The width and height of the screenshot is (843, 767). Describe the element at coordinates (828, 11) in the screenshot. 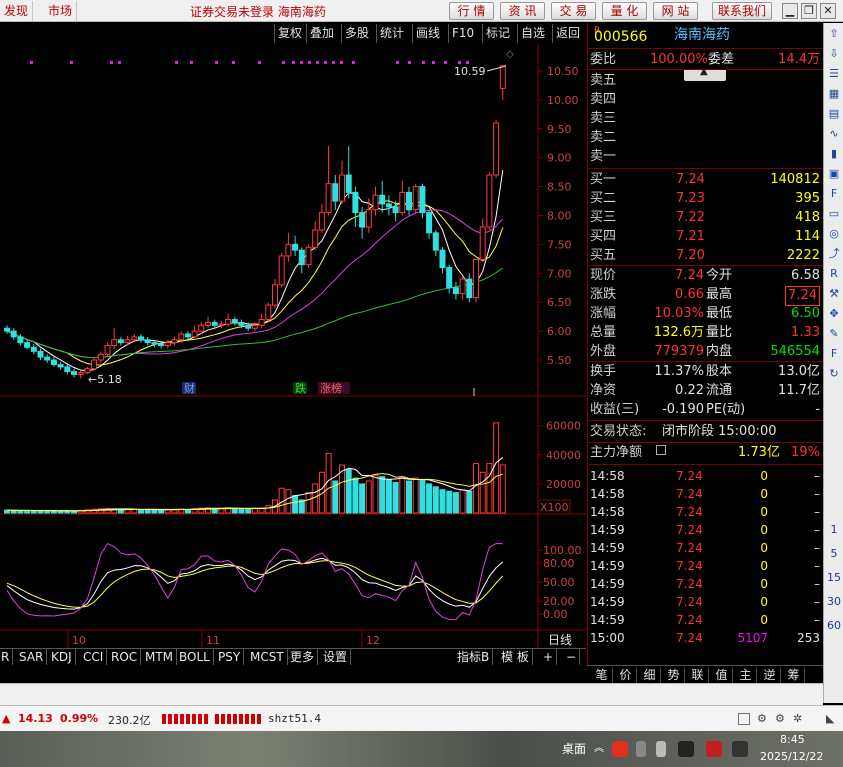

I see `close-icon: ✕` at that location.